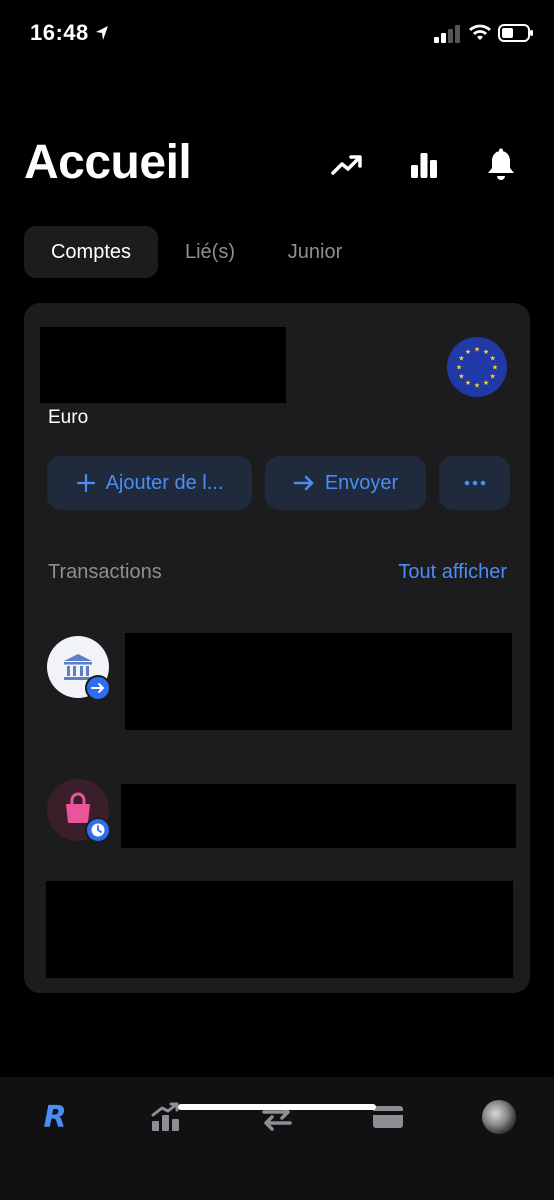 The height and width of the screenshot is (1200, 554). I want to click on account-actions: Ajouter de l... Envoyer, so click(278, 483).